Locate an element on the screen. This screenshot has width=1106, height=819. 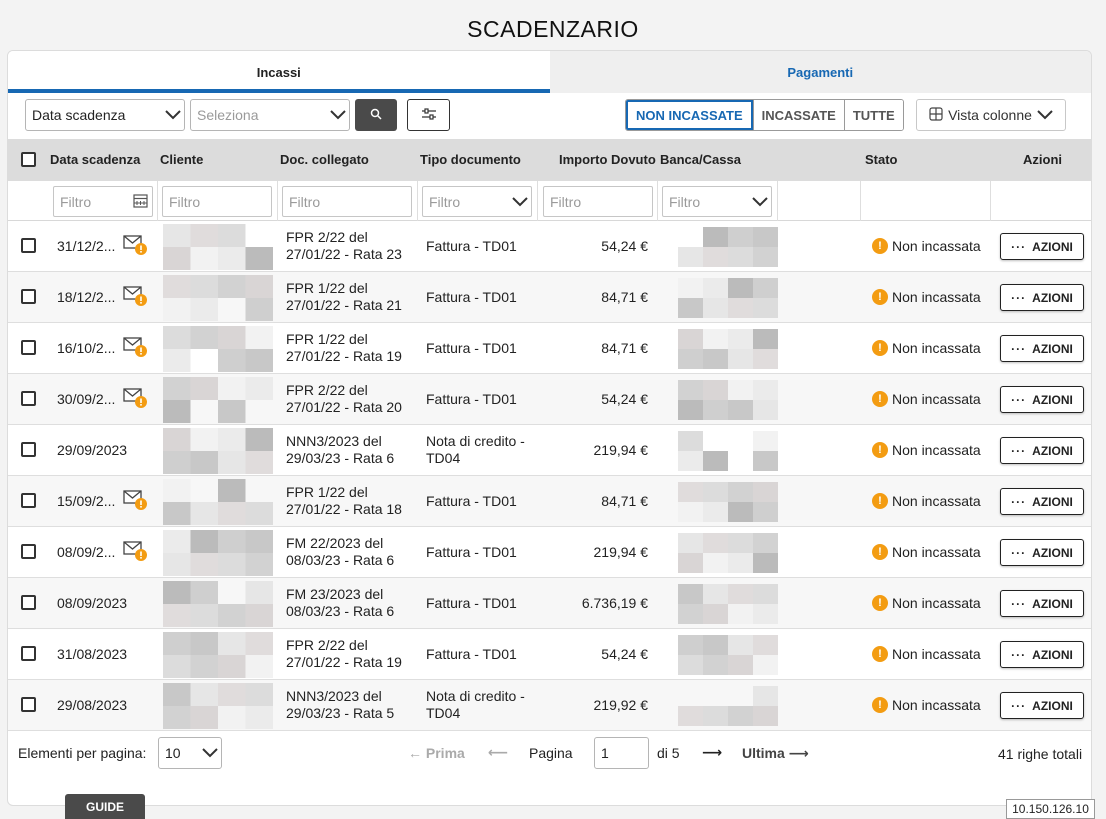
due-date: 29/09/2023 is located at coordinates (92, 450).